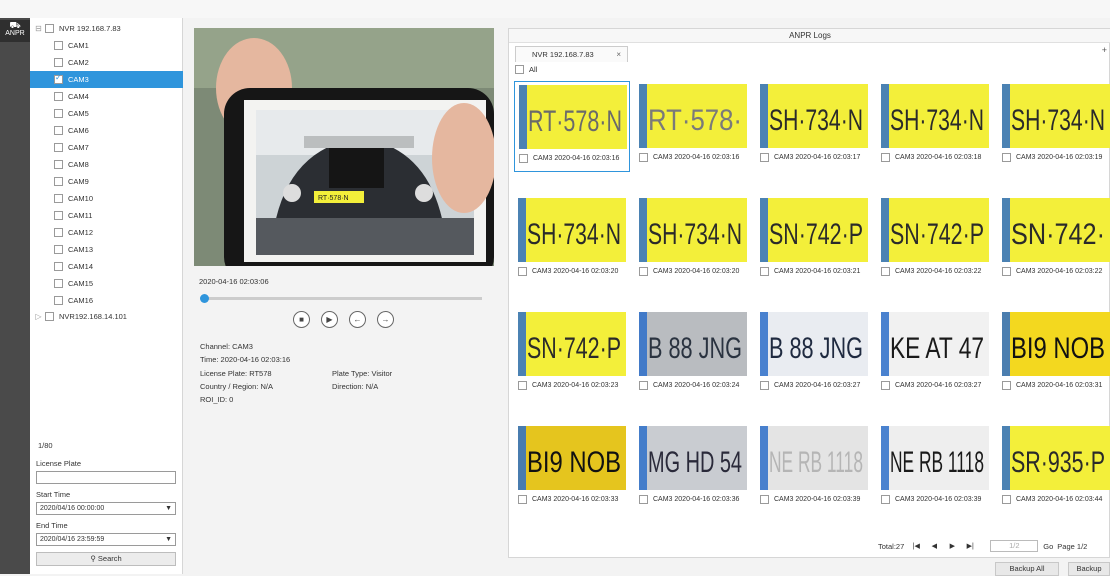 The width and height of the screenshot is (1110, 576). Describe the element at coordinates (618, 54) in the screenshot. I see `close-icon: ×` at that location.